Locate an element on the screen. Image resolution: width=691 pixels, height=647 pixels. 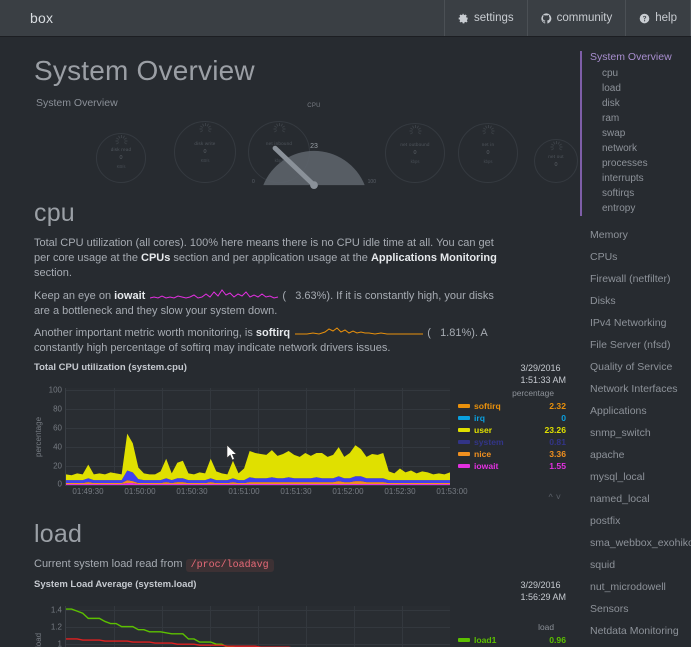
chart-system-cpu-timestamp: 3/29/2016 1:51:33 AM is located at coordinates (543, 374).